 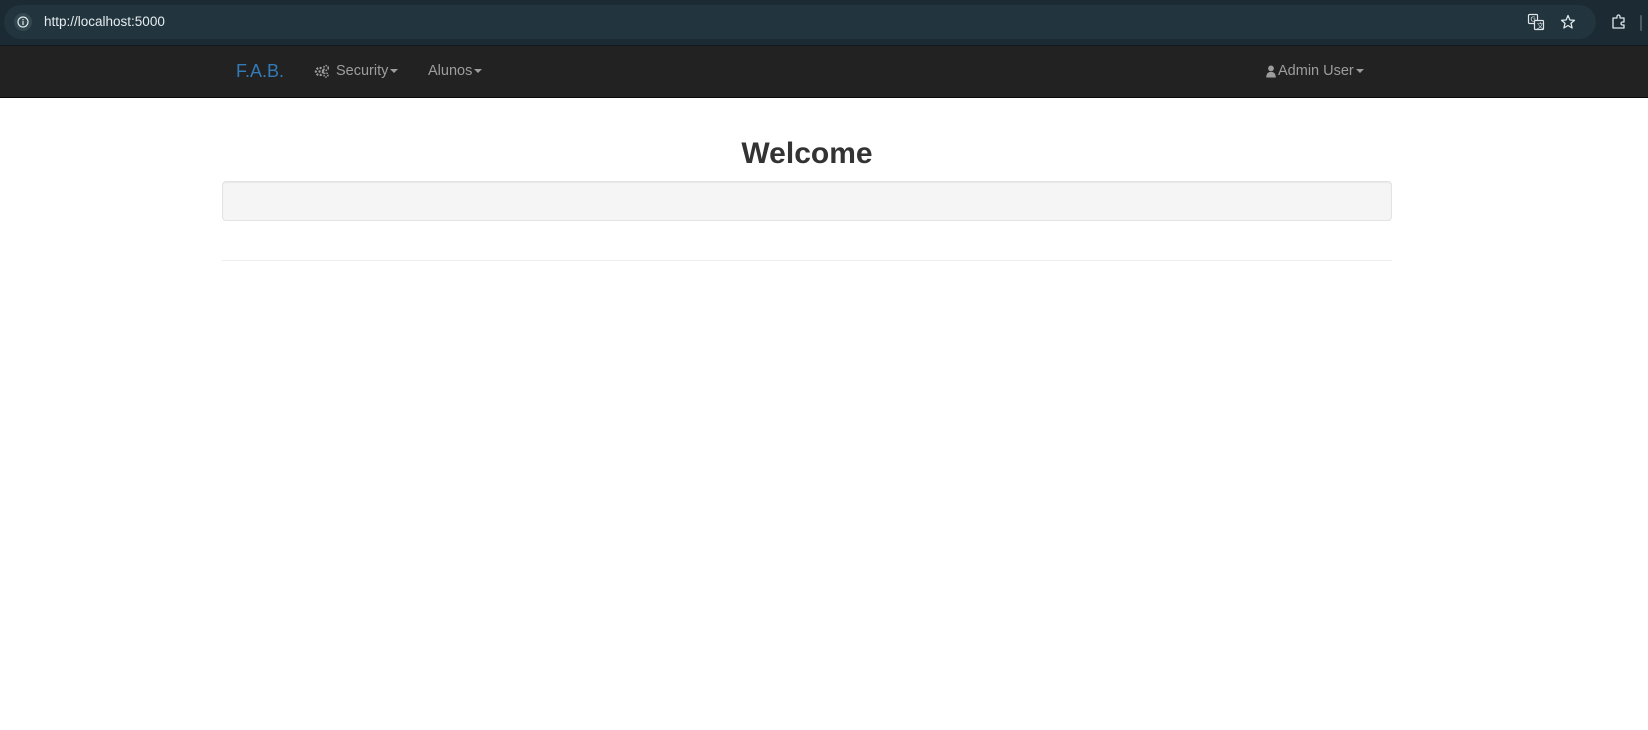 I want to click on browser-toolbar: http://localhost:5000 G 文, so click(x=824, y=23).